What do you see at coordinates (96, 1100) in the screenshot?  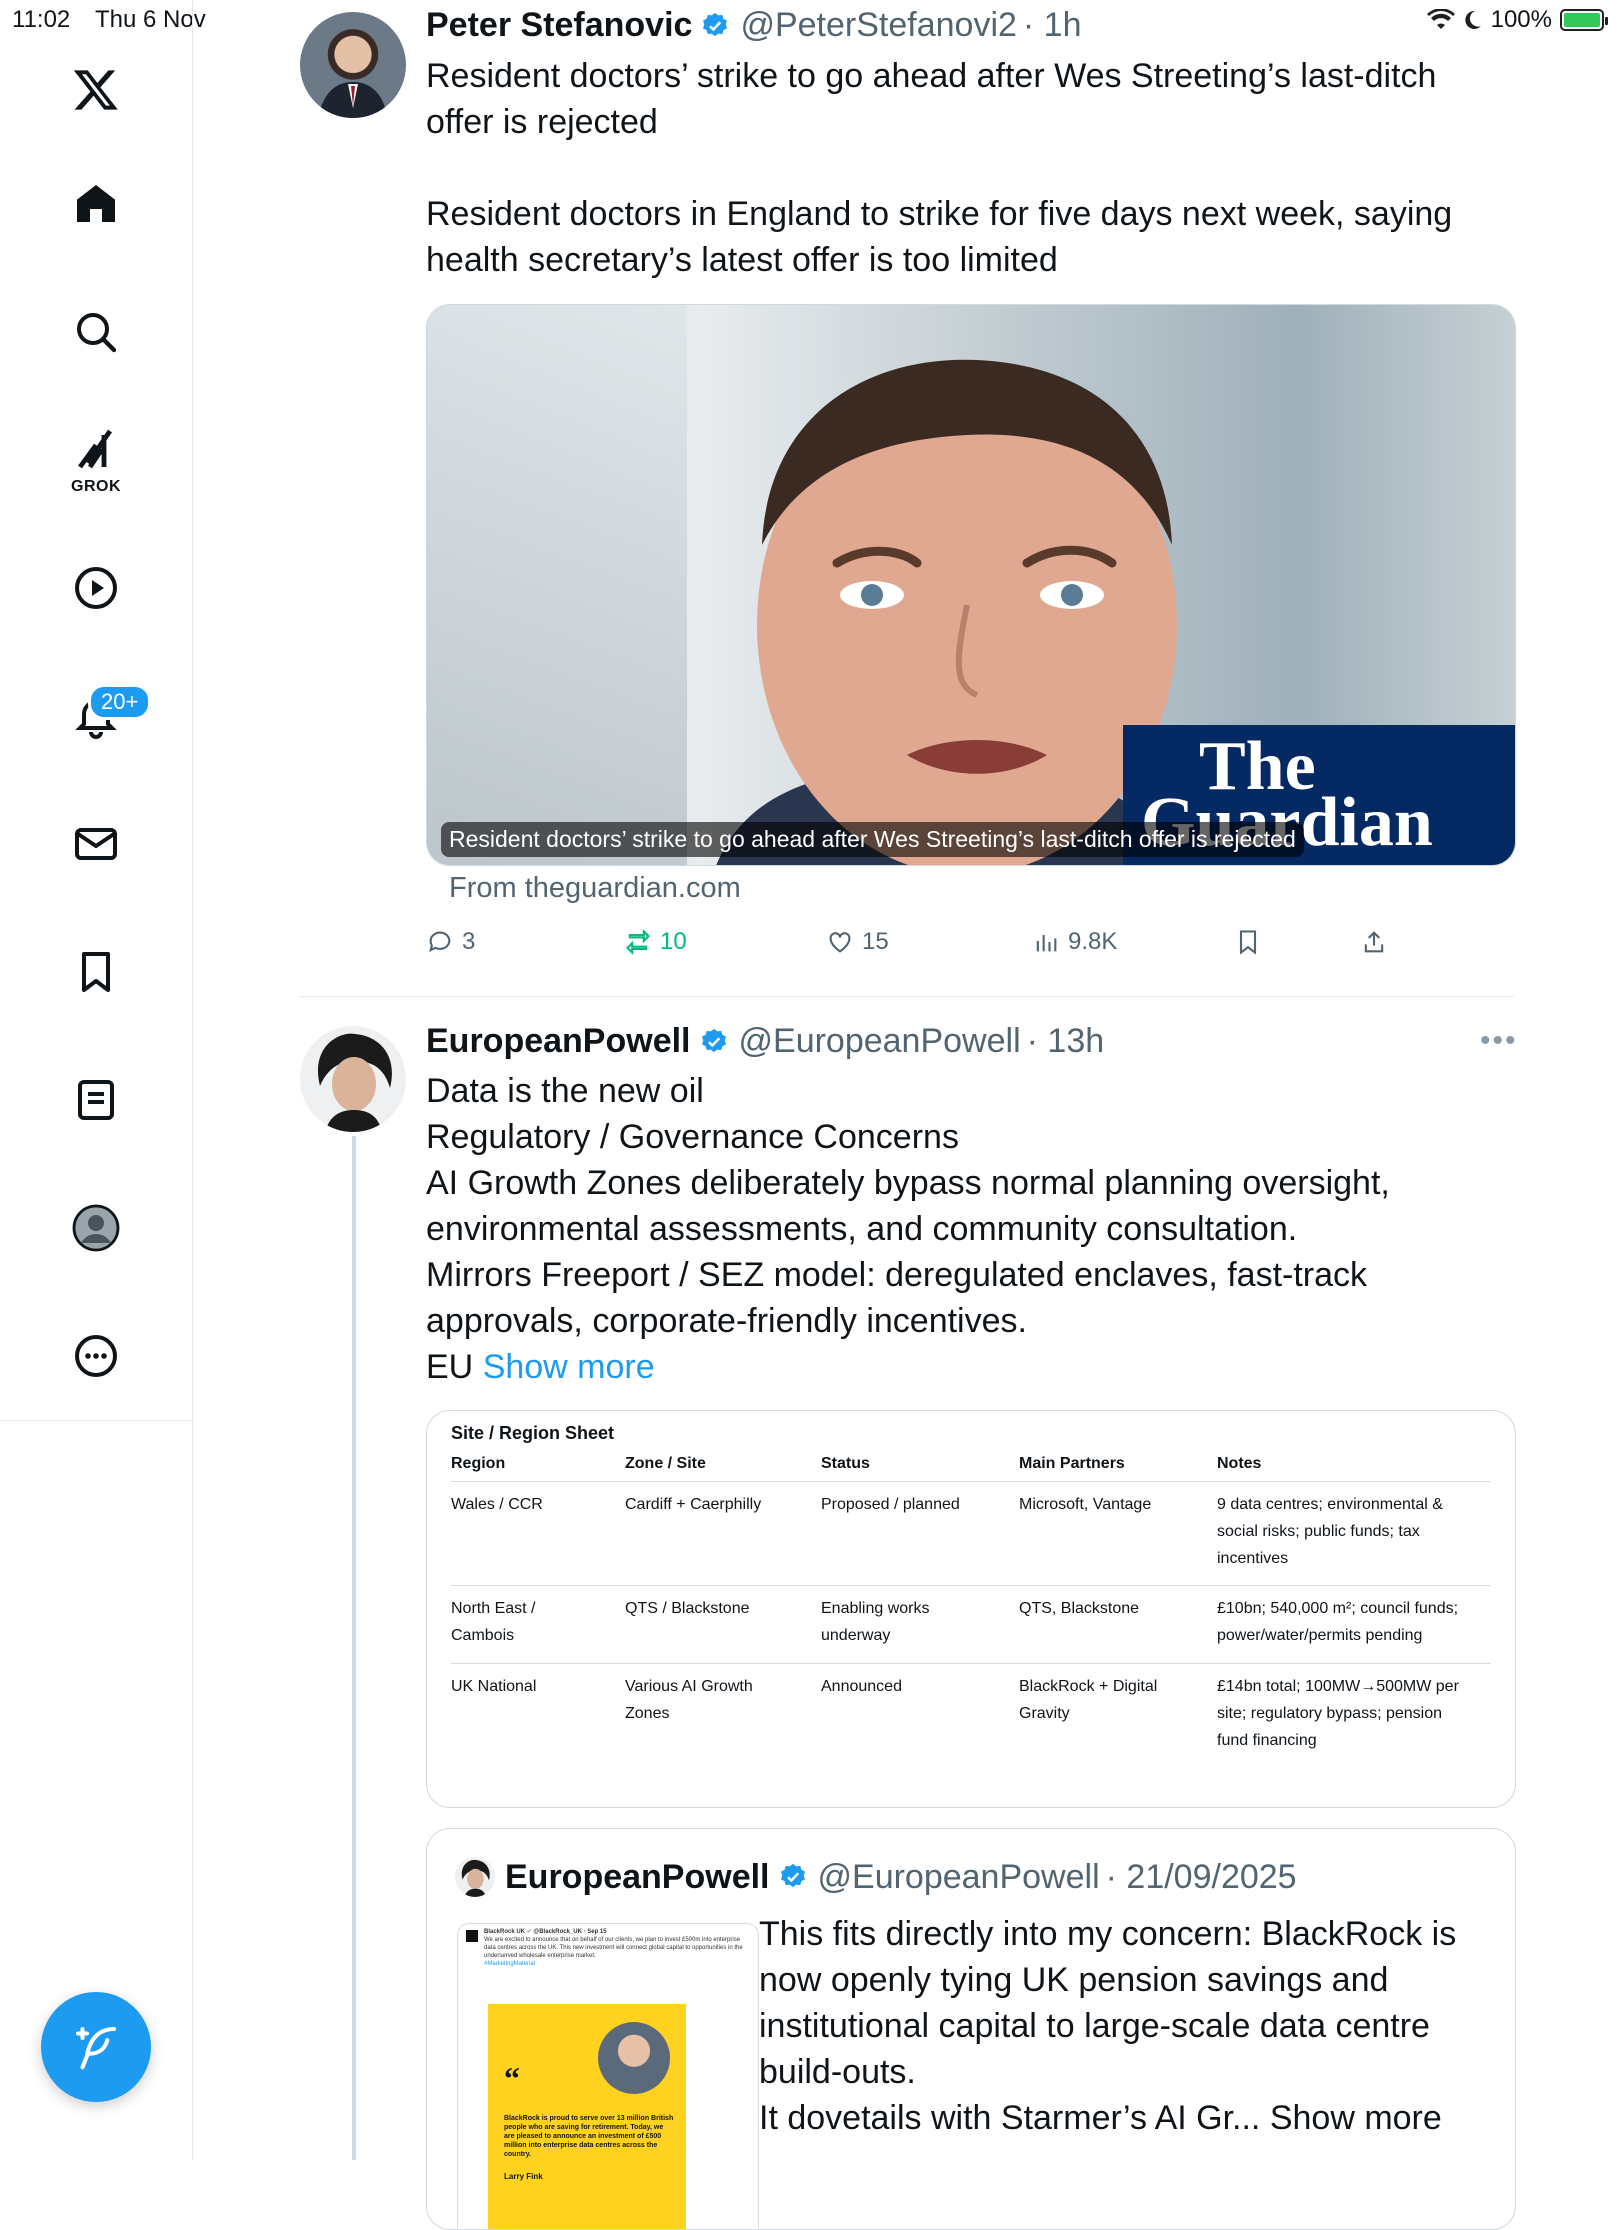 I see `lists-icon` at bounding box center [96, 1100].